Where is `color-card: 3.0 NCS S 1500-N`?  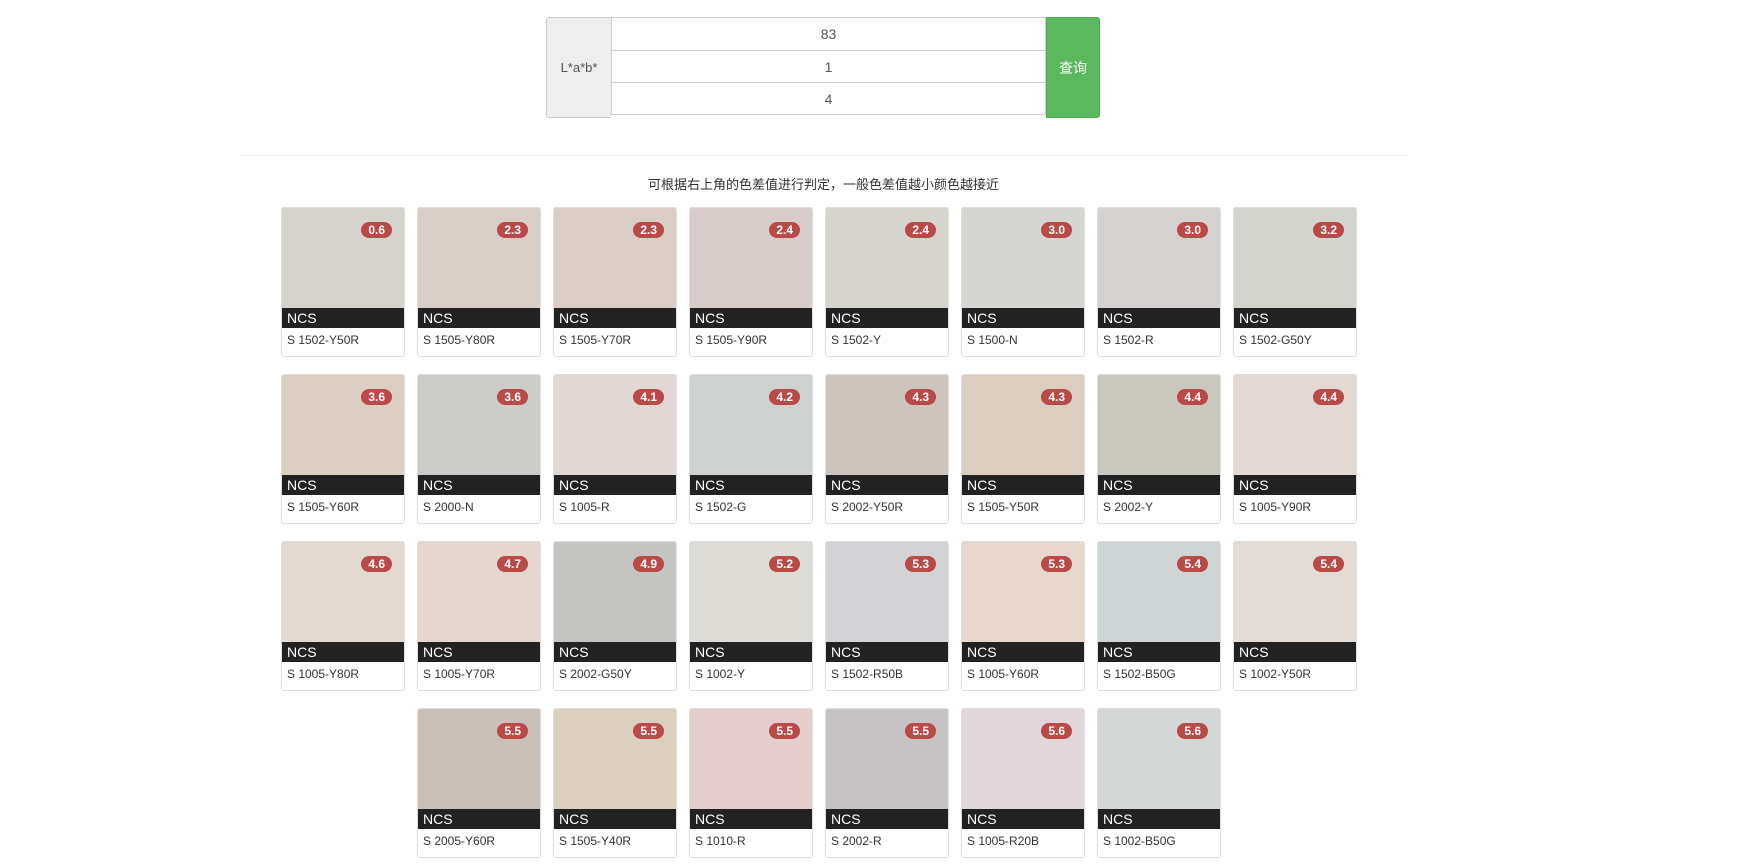 color-card: 3.0 NCS S 1500-N is located at coordinates (1023, 282).